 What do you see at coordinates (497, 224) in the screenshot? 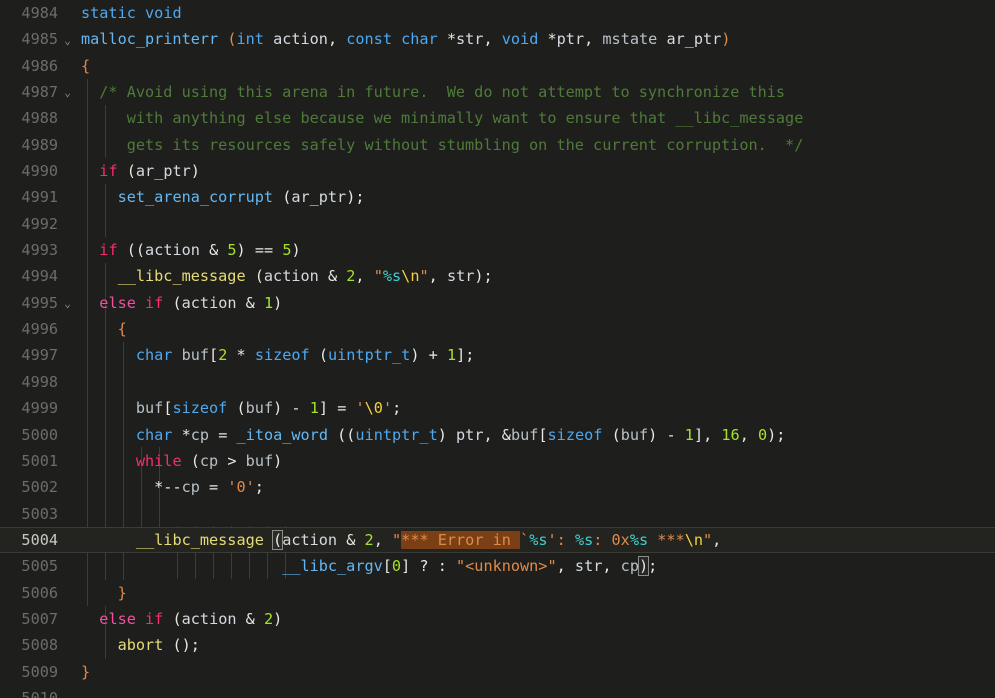
I see `code-line: 4992` at bounding box center [497, 224].